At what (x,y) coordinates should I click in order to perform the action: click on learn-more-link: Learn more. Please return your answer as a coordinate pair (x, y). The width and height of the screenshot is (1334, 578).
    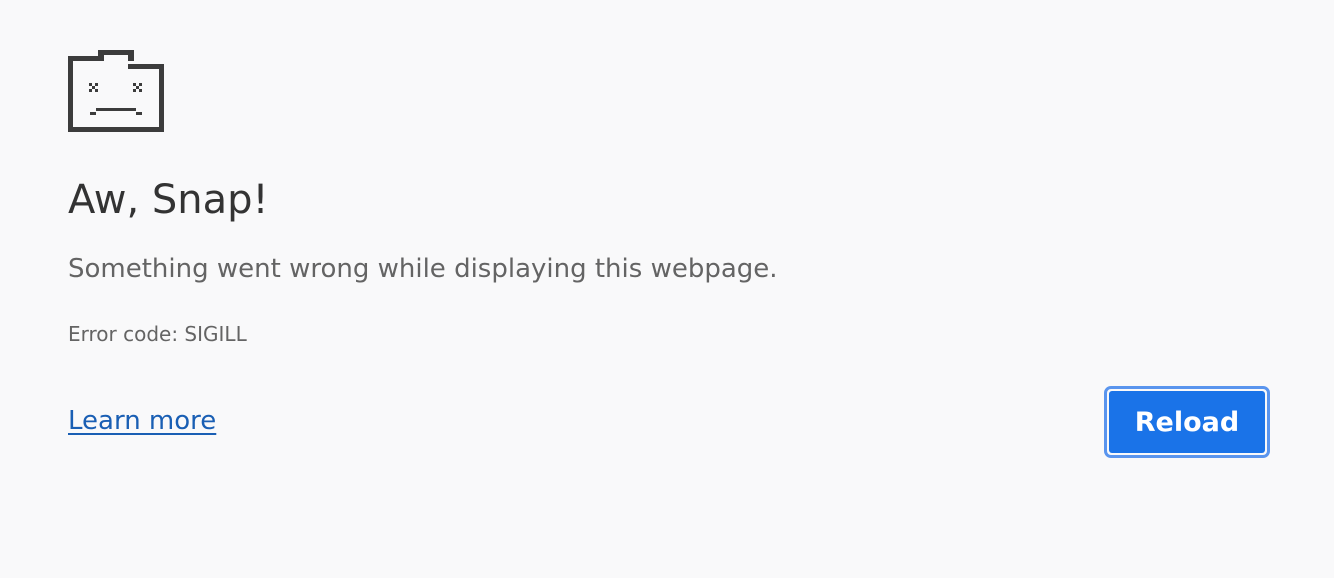
    Looking at the image, I should click on (142, 421).